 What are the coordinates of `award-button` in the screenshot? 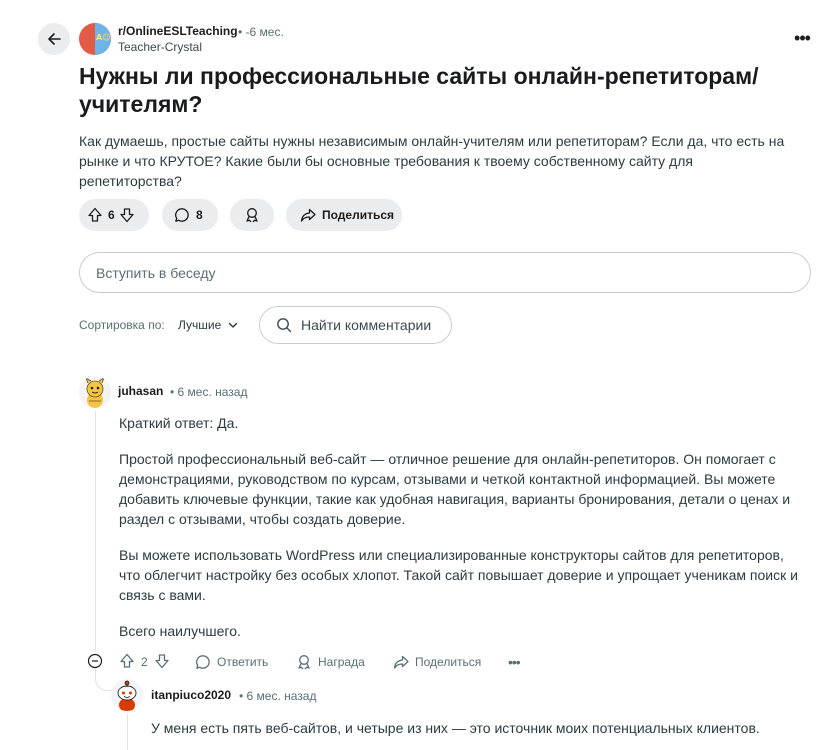 It's located at (252, 215).